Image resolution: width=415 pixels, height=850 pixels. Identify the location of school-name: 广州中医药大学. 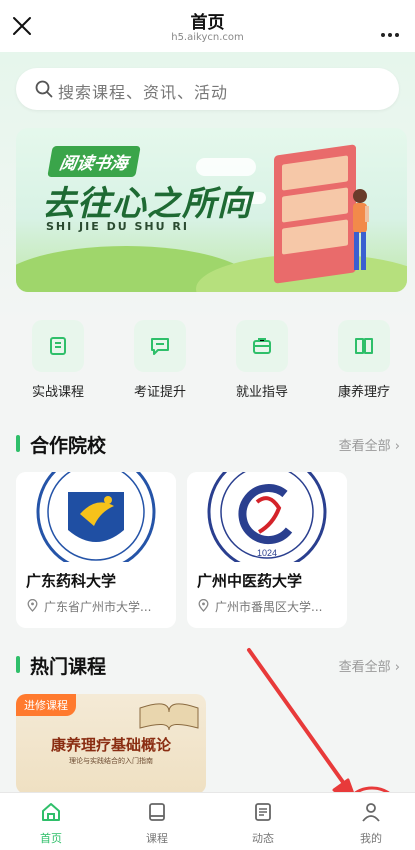
(250, 581).